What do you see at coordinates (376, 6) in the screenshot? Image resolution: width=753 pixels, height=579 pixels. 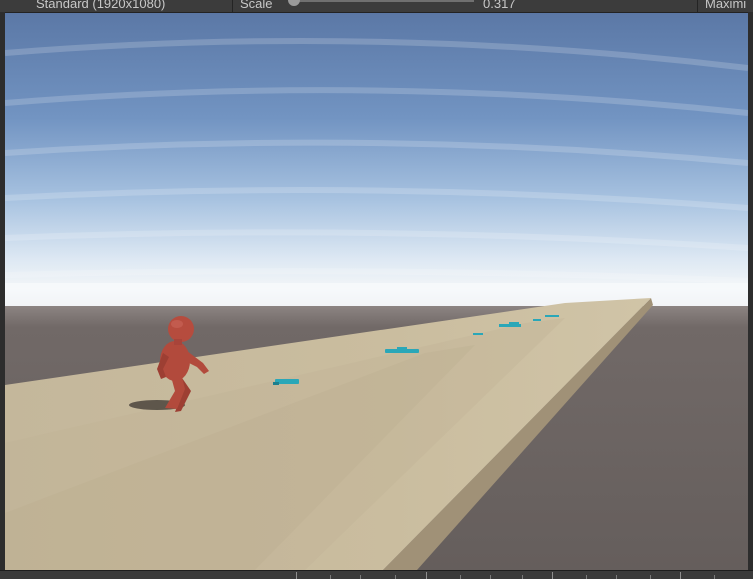 I see `game-view-toolbar: Standard (1920x1080) Scale 0.317 Maximi` at bounding box center [376, 6].